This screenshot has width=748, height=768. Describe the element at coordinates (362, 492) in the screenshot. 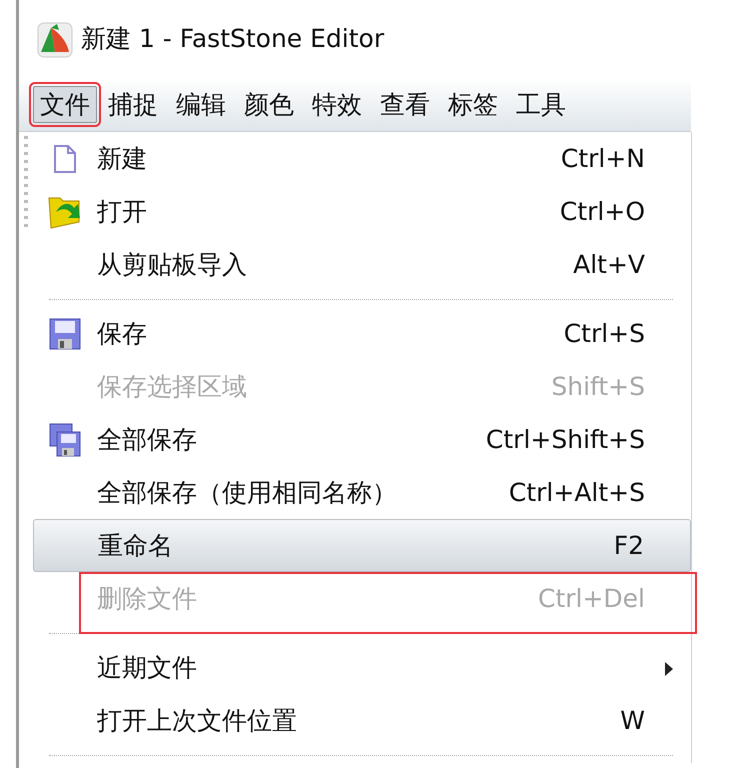

I see `menu-item: 全部保存（使用相同名称） Ctrl+Alt+S` at that location.